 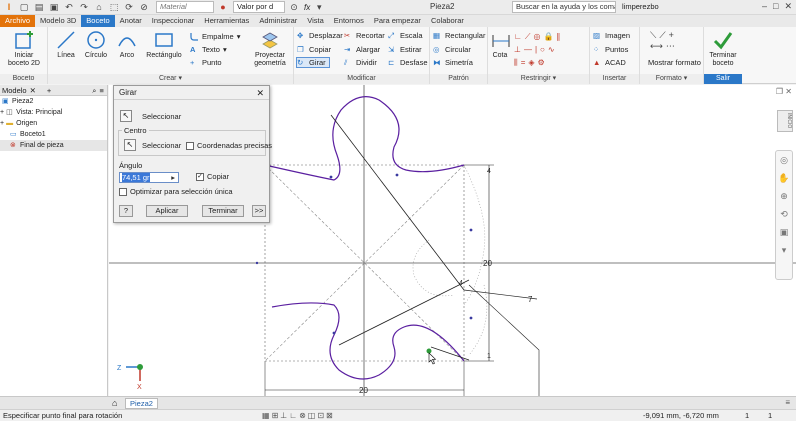 I want to click on close-icon: ✕, so click(x=788, y=6).